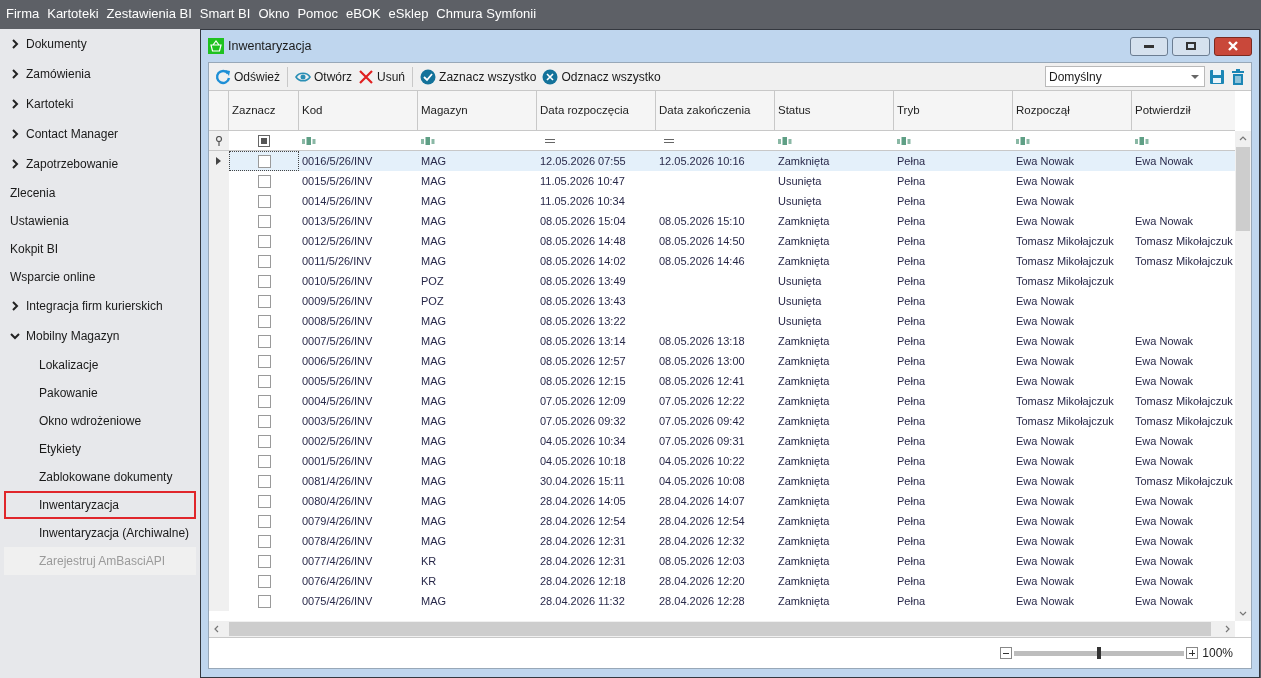 The width and height of the screenshot is (1261, 678). Describe the element at coordinates (408, 14) in the screenshot. I see `menu-item: eSklep` at that location.